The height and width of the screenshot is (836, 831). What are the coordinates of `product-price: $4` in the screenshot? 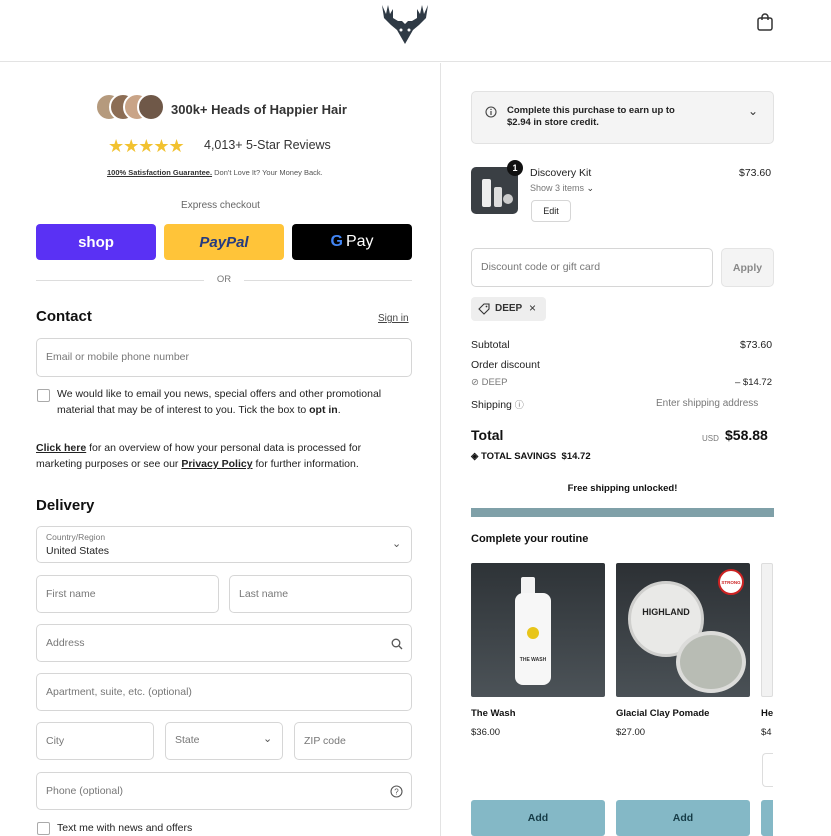 It's located at (766, 732).